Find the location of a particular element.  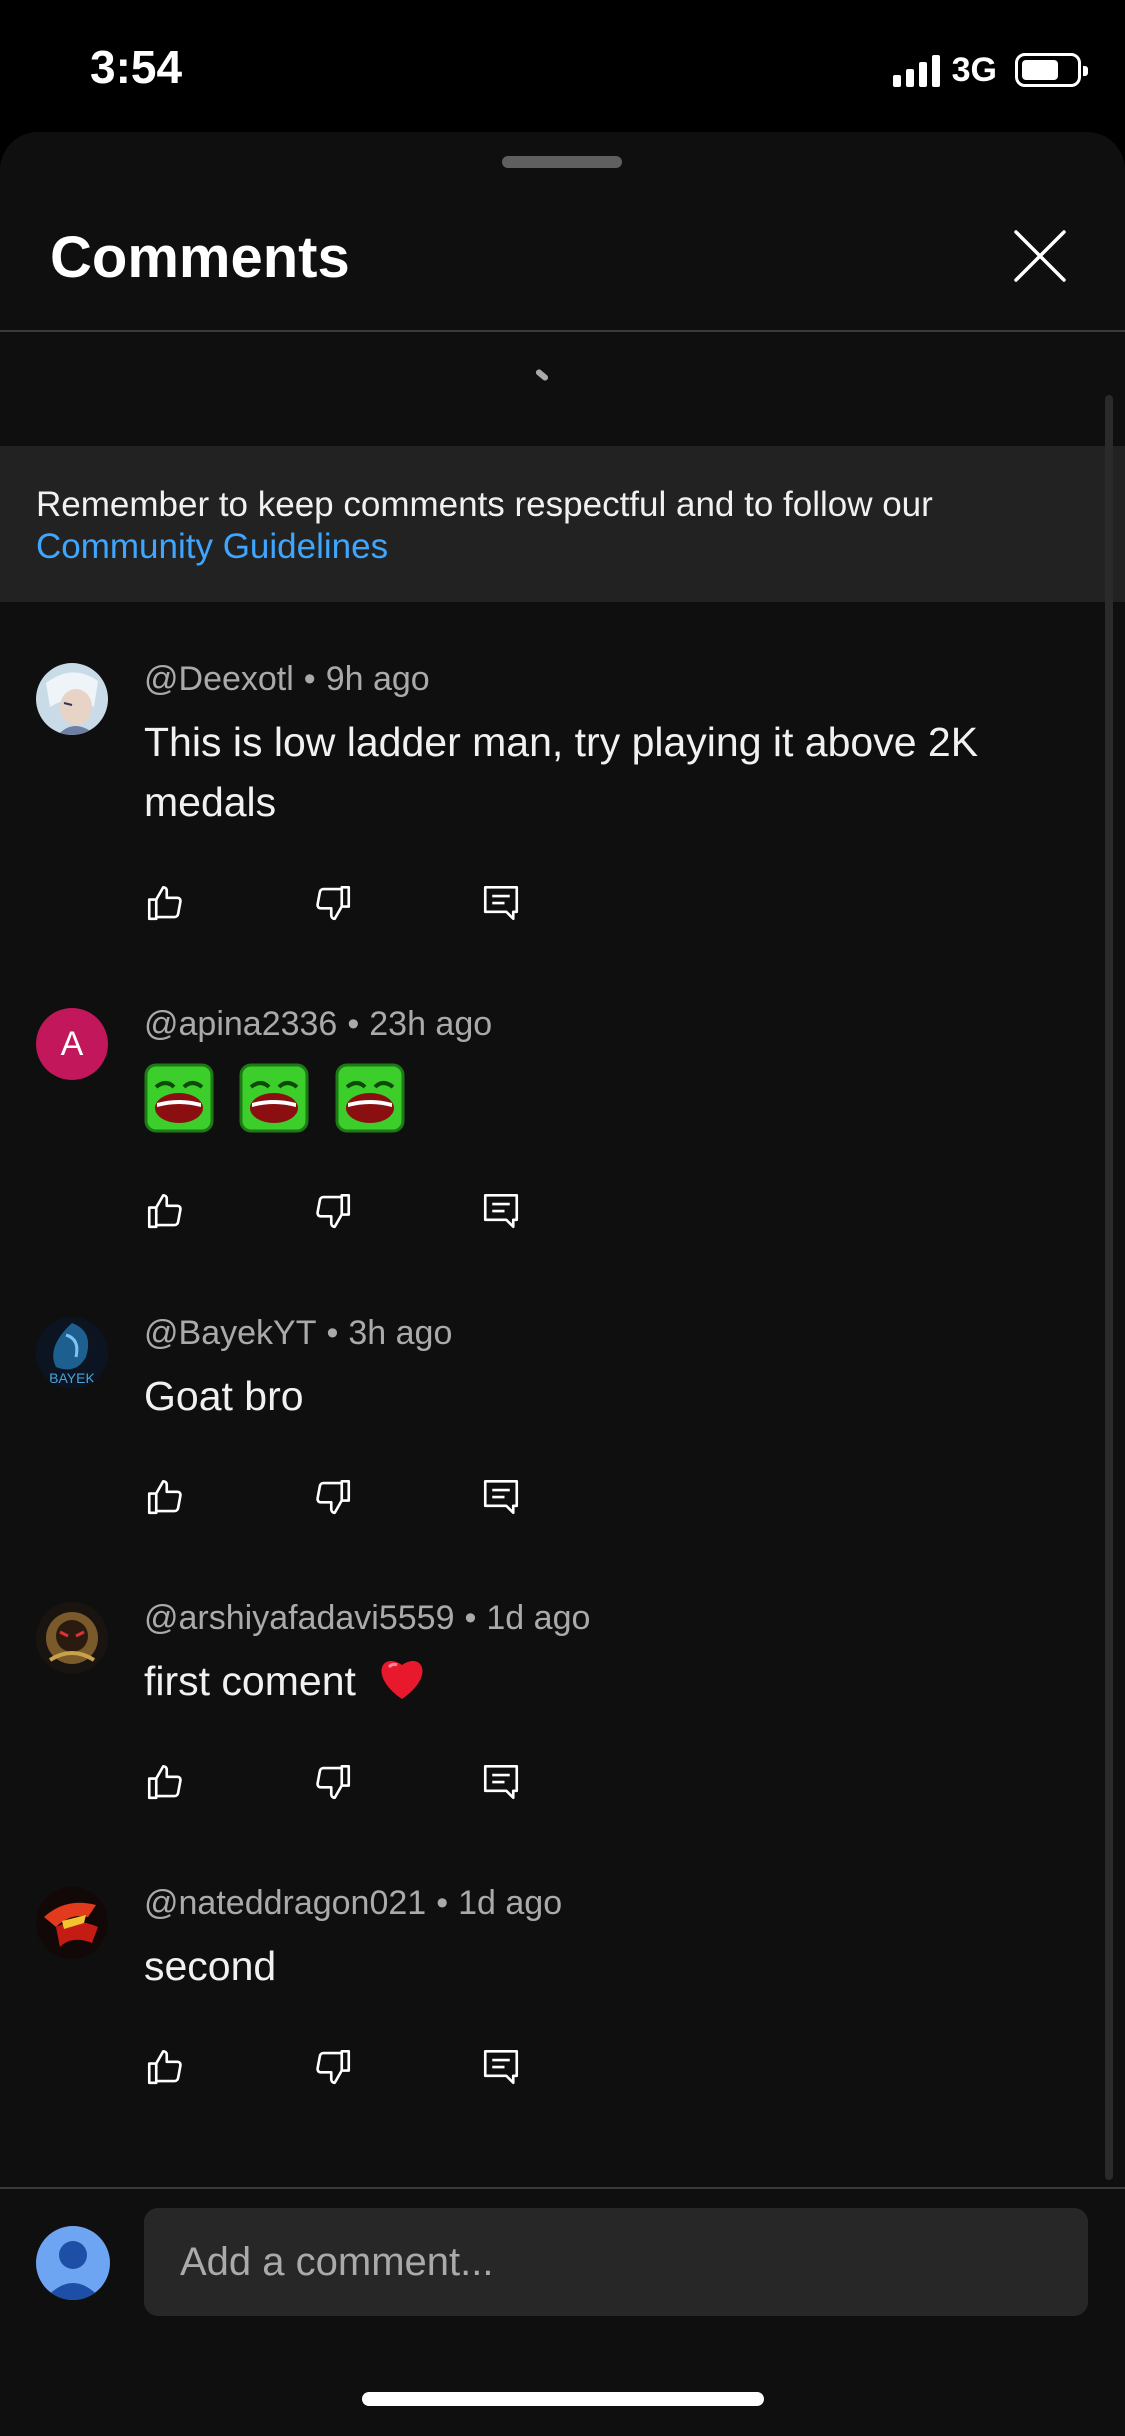

header-divider is located at coordinates (562, 331).